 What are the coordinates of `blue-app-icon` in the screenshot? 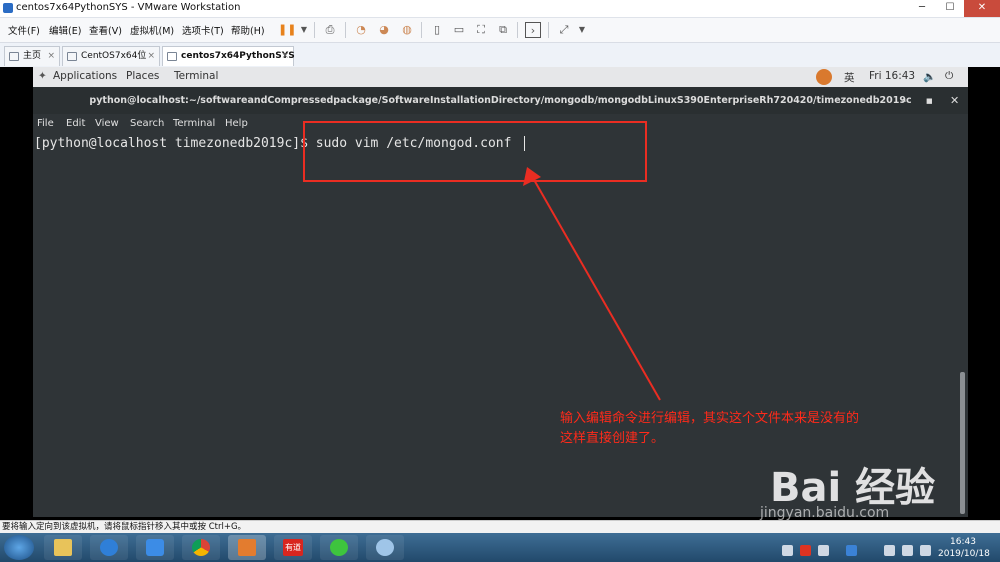 It's located at (155, 547).